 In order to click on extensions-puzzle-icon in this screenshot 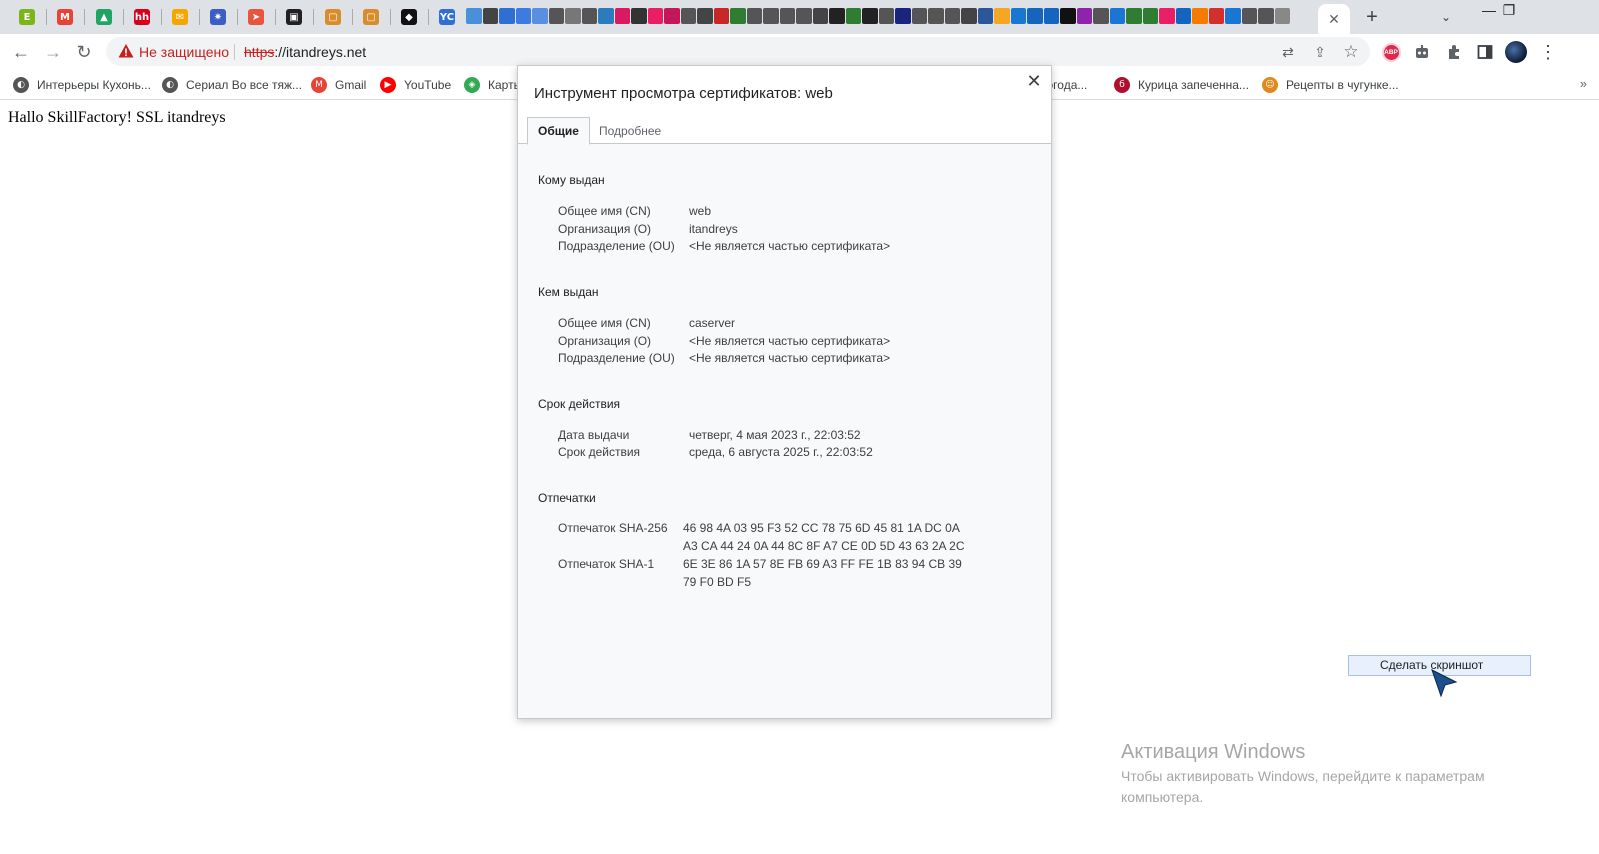, I will do `click(1454, 52)`.